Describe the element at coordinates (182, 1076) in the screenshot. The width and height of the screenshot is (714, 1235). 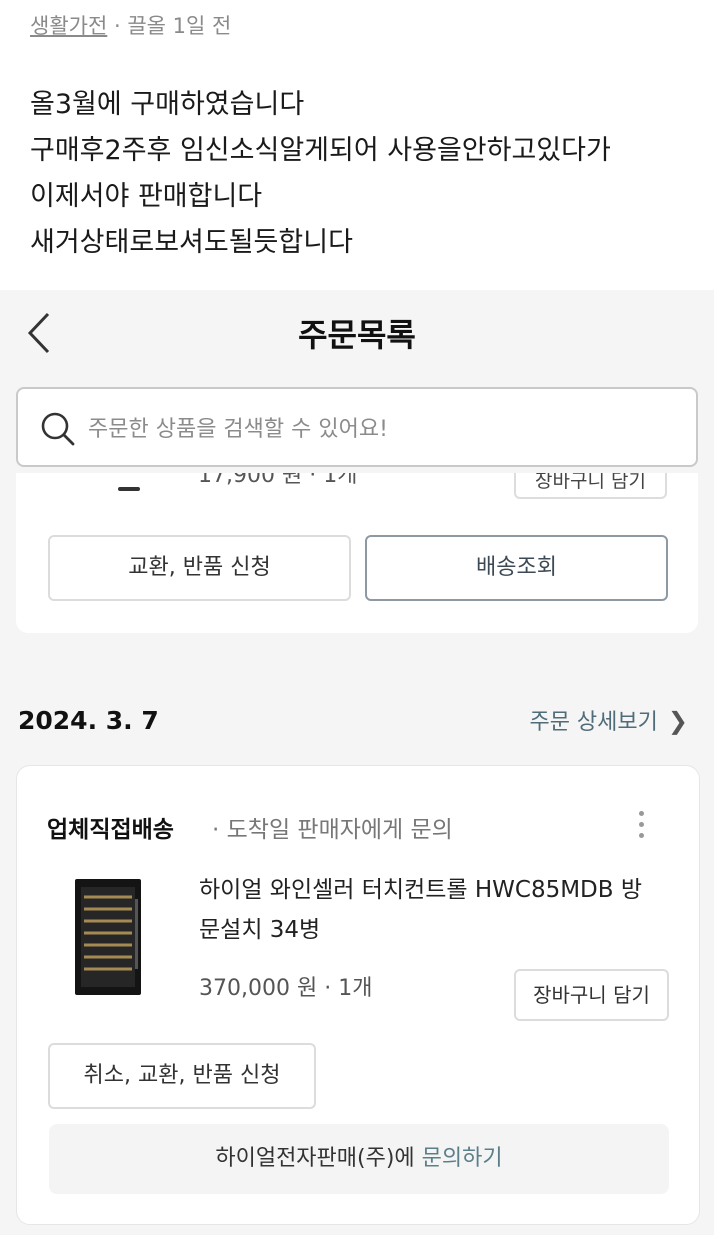
I see `cancel-exchange-return-button: 취소, 교환, 반품 신청` at that location.